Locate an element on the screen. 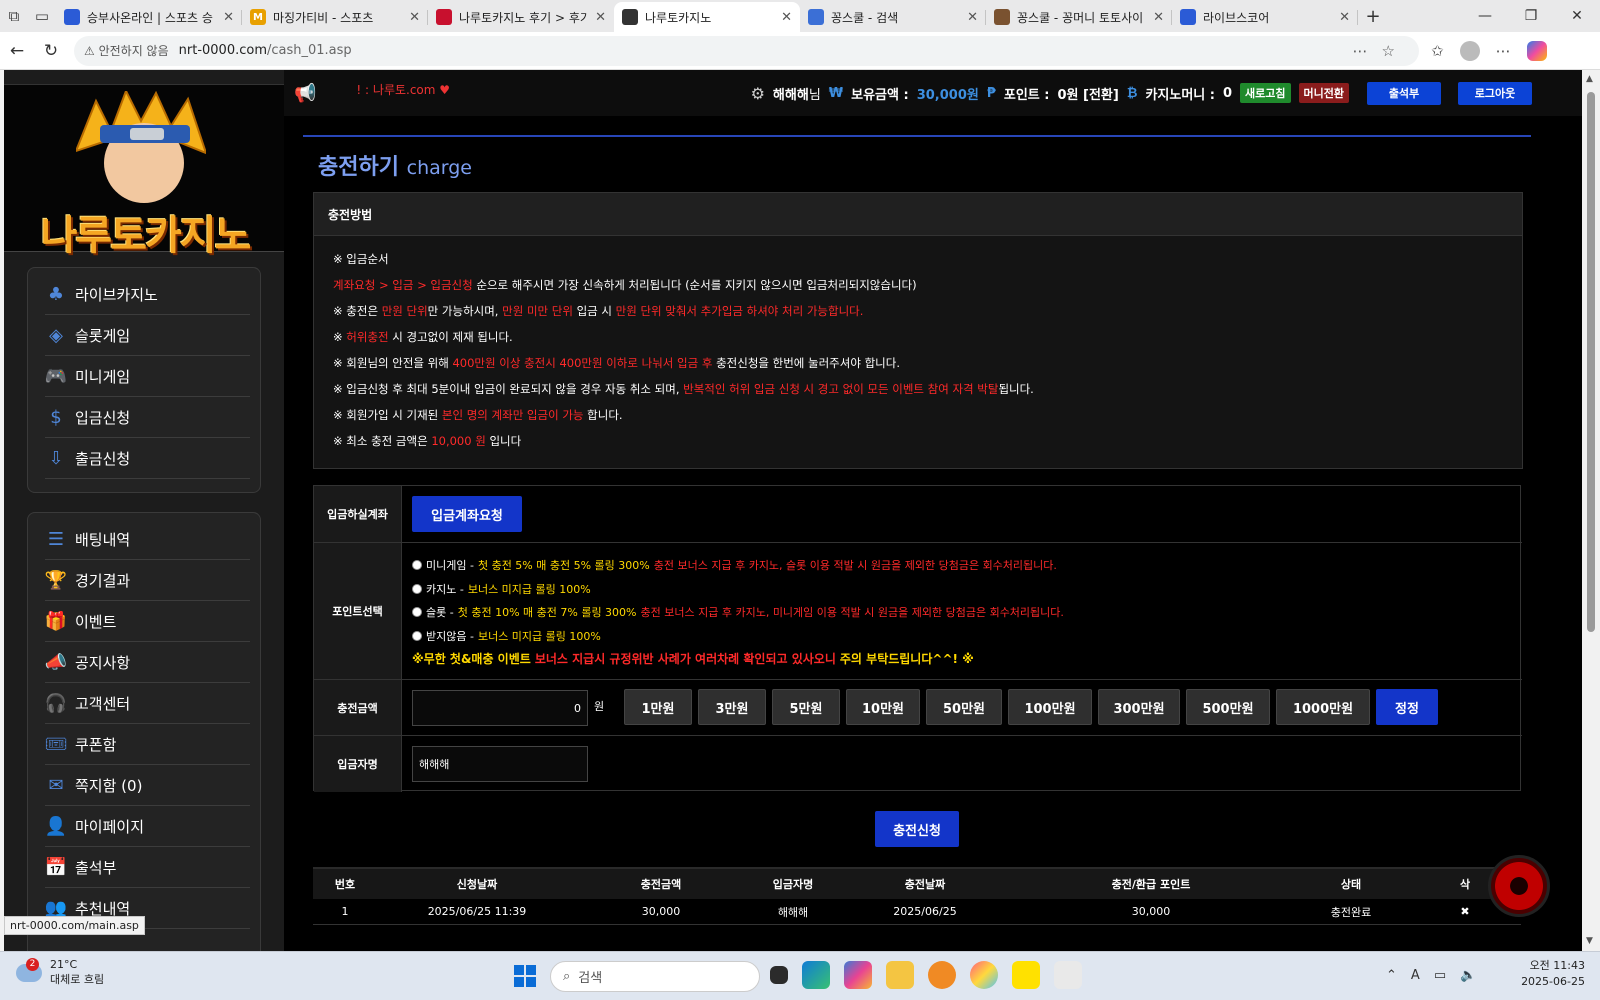 The image size is (1600, 1000). sidebar-item-attendance: 📅 출석부 is located at coordinates (147, 867).